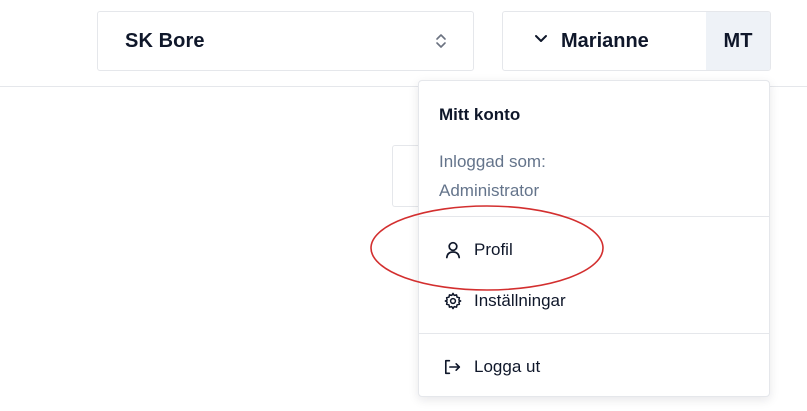 The width and height of the screenshot is (807, 411). What do you see at coordinates (492, 176) in the screenshot?
I see `logged-in-info: Inloggad som: Administrator` at bounding box center [492, 176].